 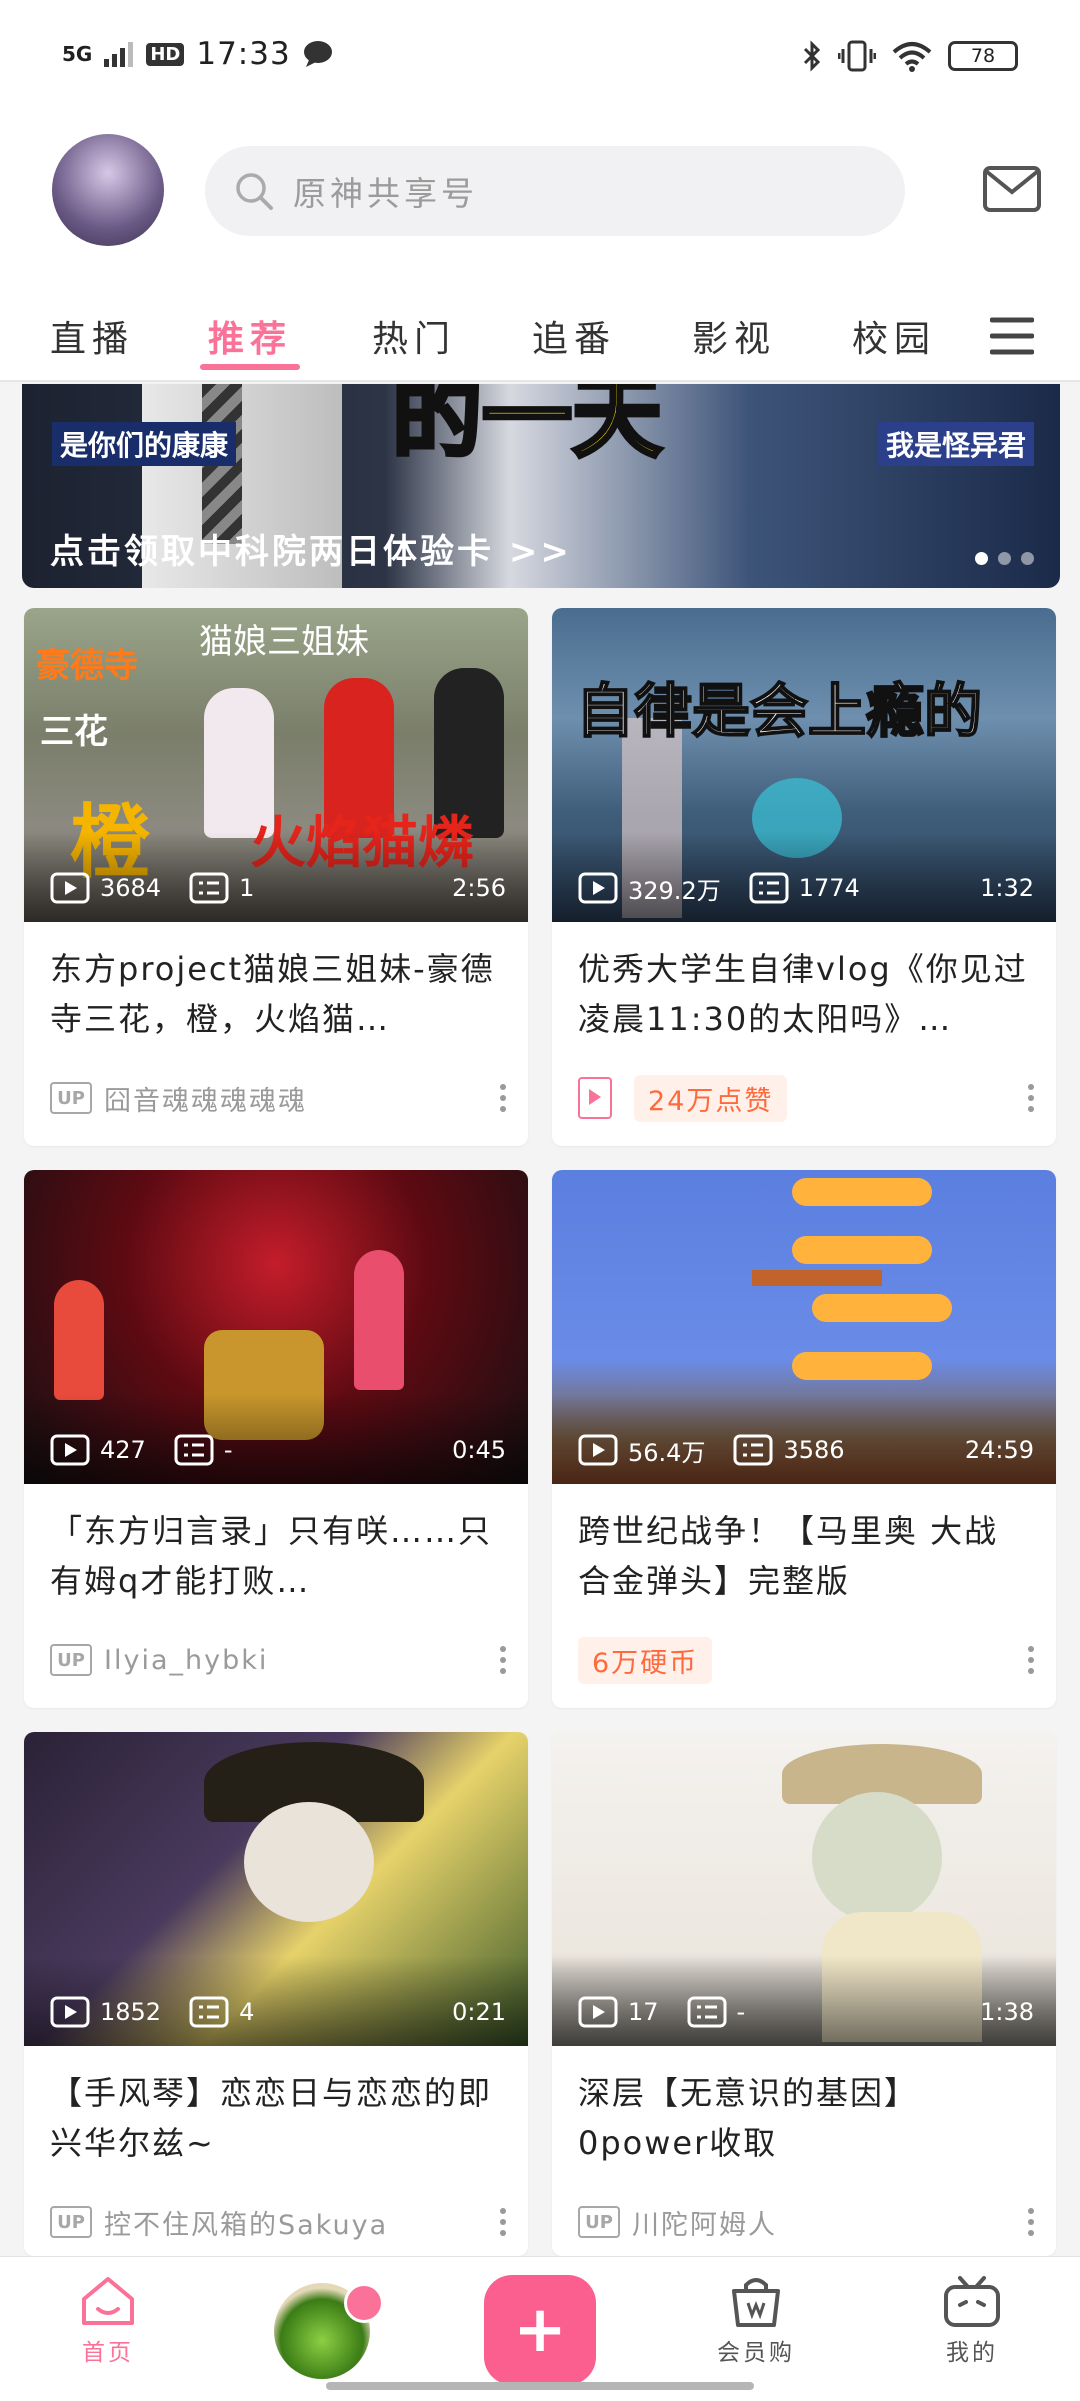 I want to click on nav-mine: 我的, so click(x=972, y=2321).